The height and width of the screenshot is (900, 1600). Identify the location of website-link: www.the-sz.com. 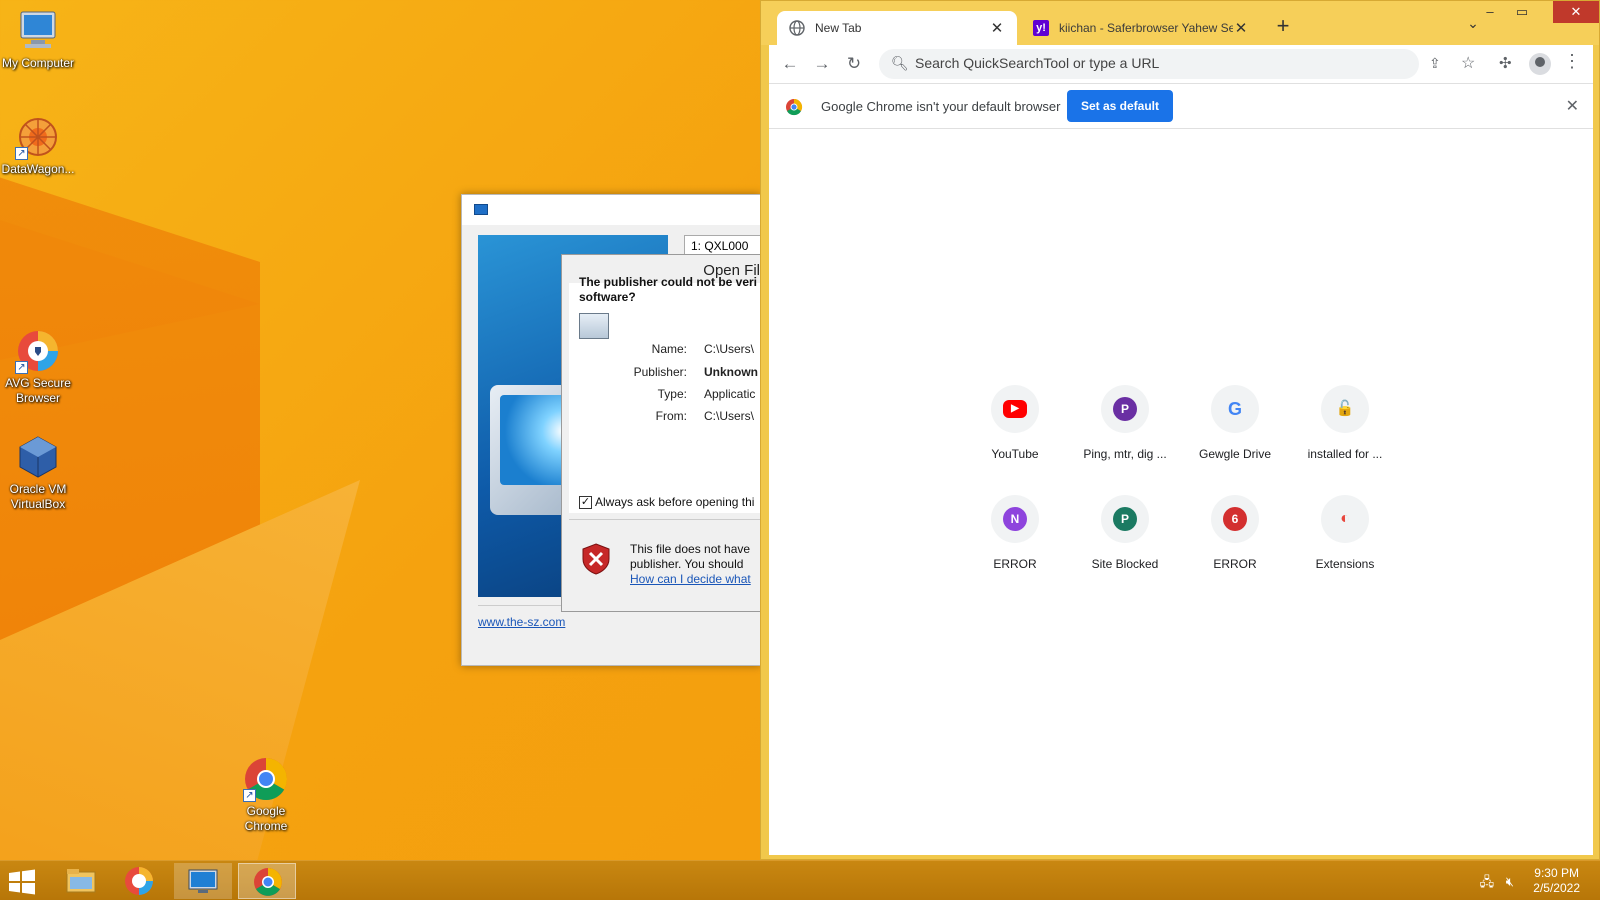
(521, 622).